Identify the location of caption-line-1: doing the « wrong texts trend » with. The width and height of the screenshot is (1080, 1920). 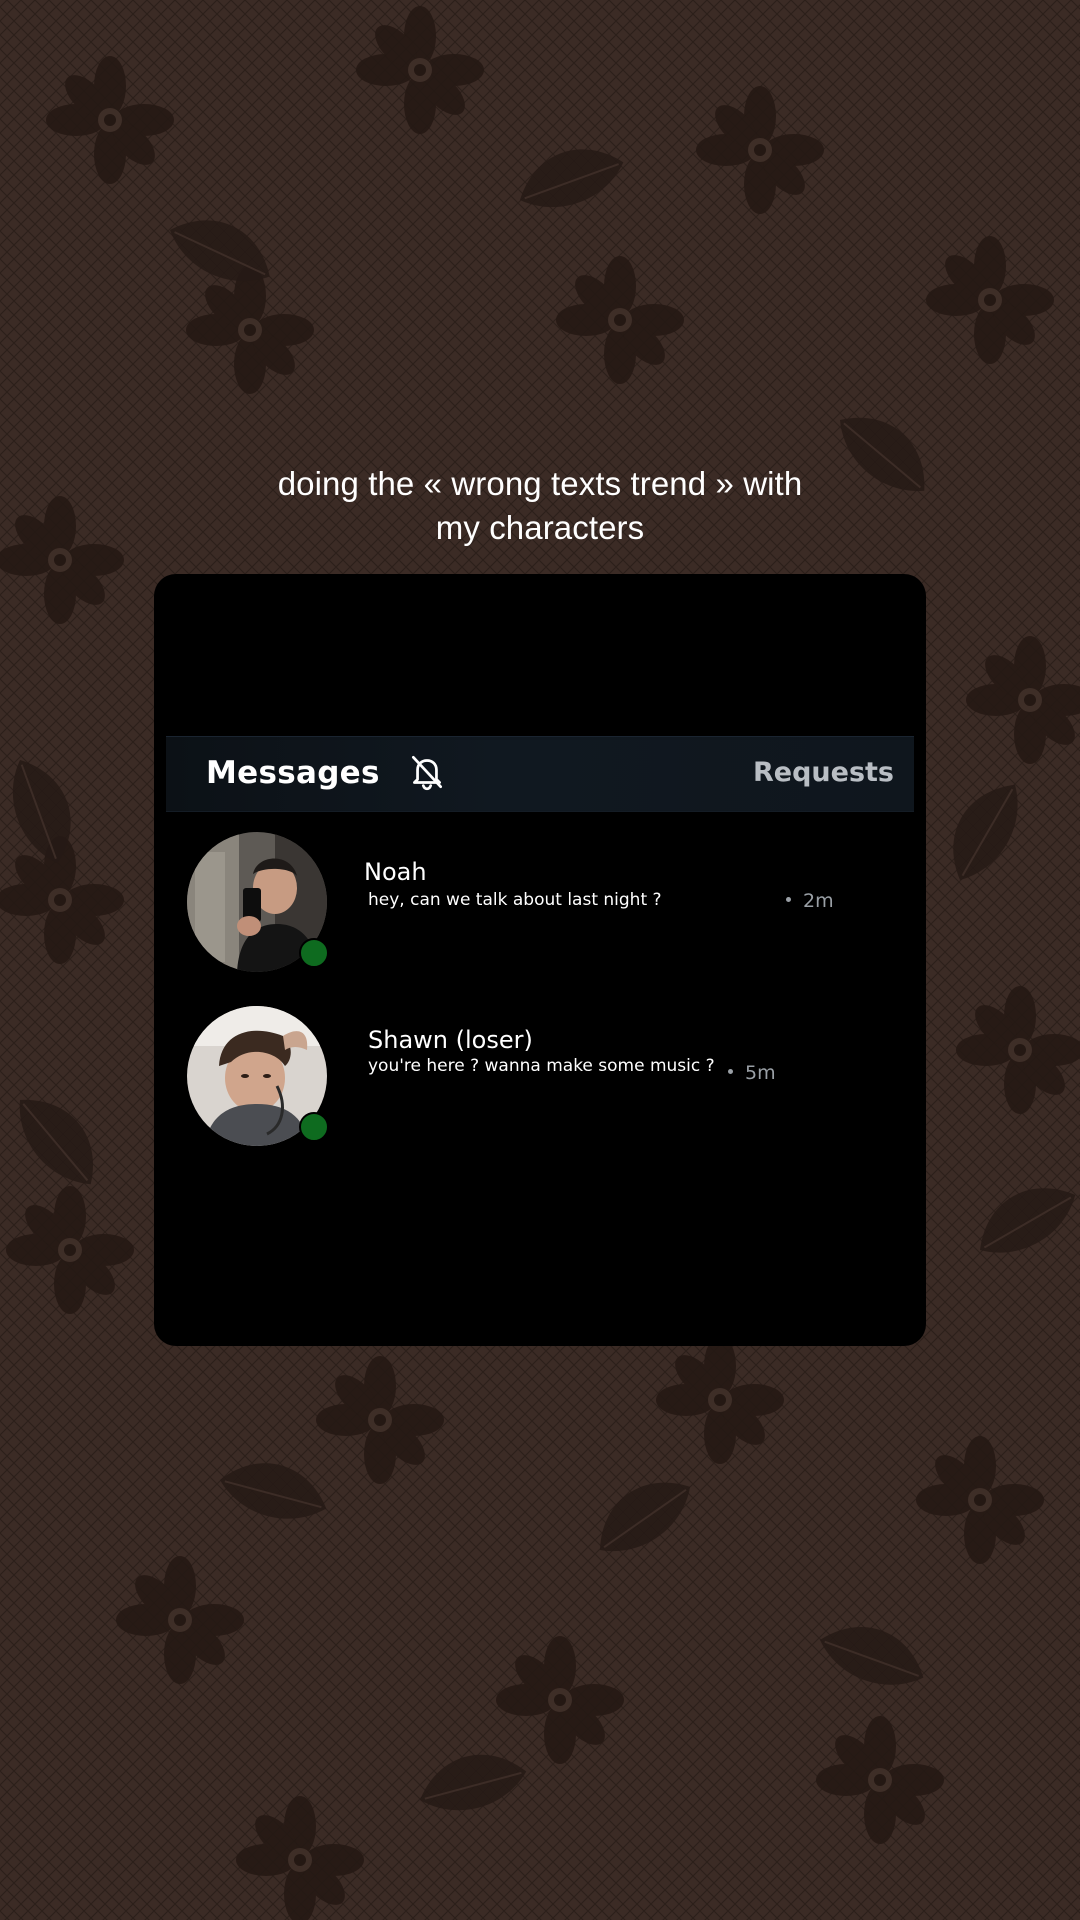
(540, 483).